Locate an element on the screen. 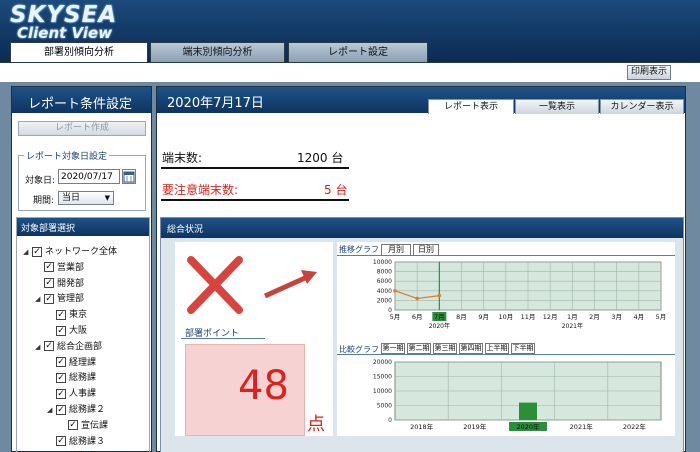 The image size is (700, 452). terminal-count-label: 端末数: is located at coordinates (182, 158).